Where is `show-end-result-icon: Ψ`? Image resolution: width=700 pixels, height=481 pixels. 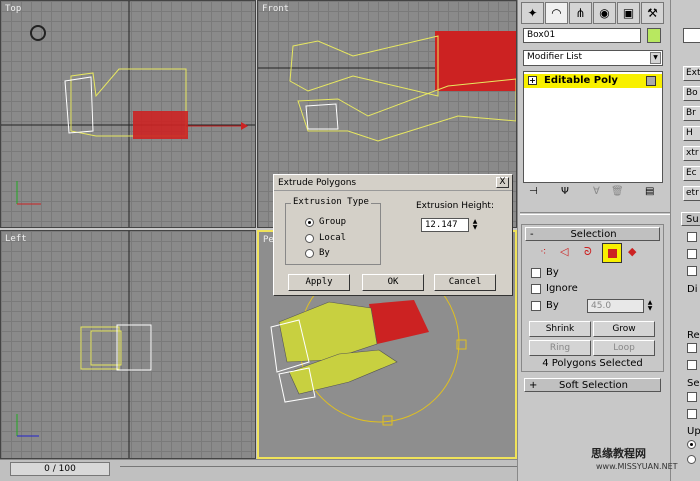 show-end-result-icon: Ψ is located at coordinates (565, 191).